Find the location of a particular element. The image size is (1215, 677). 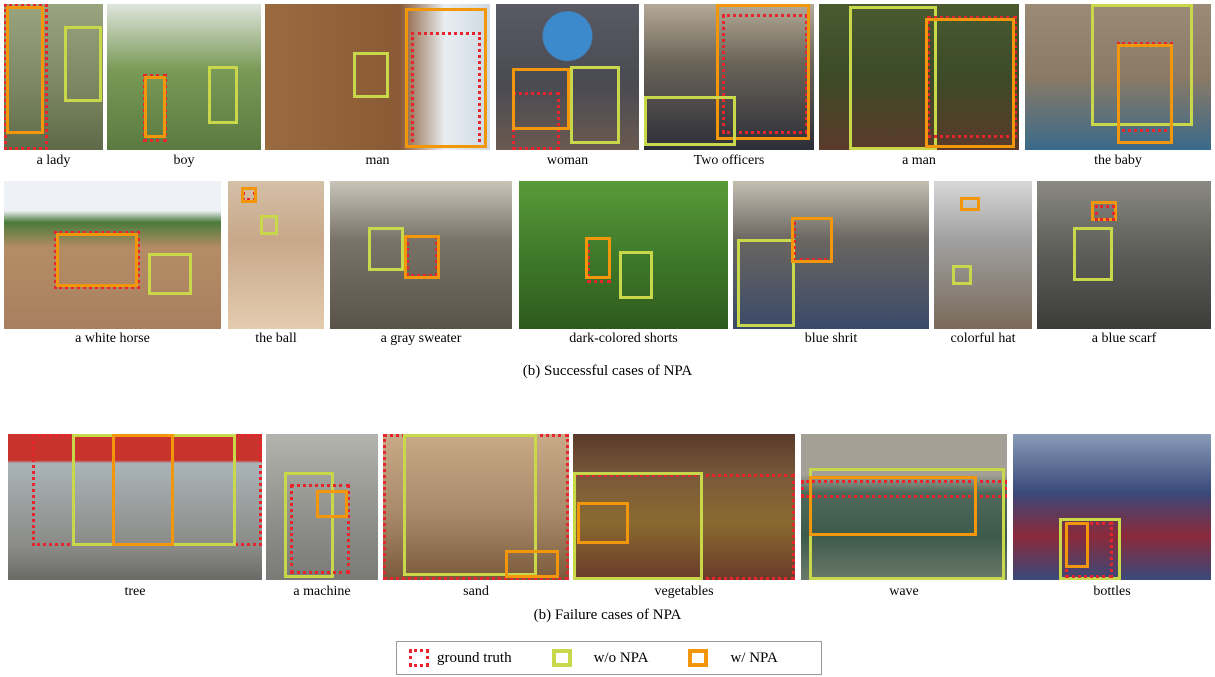

caption: a gray sweater is located at coordinates (421, 338).